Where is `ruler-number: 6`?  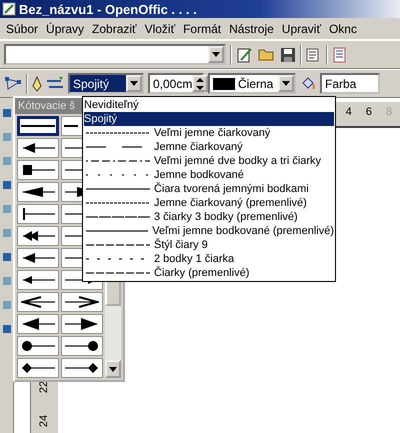 ruler-number: 6 is located at coordinates (369, 113).